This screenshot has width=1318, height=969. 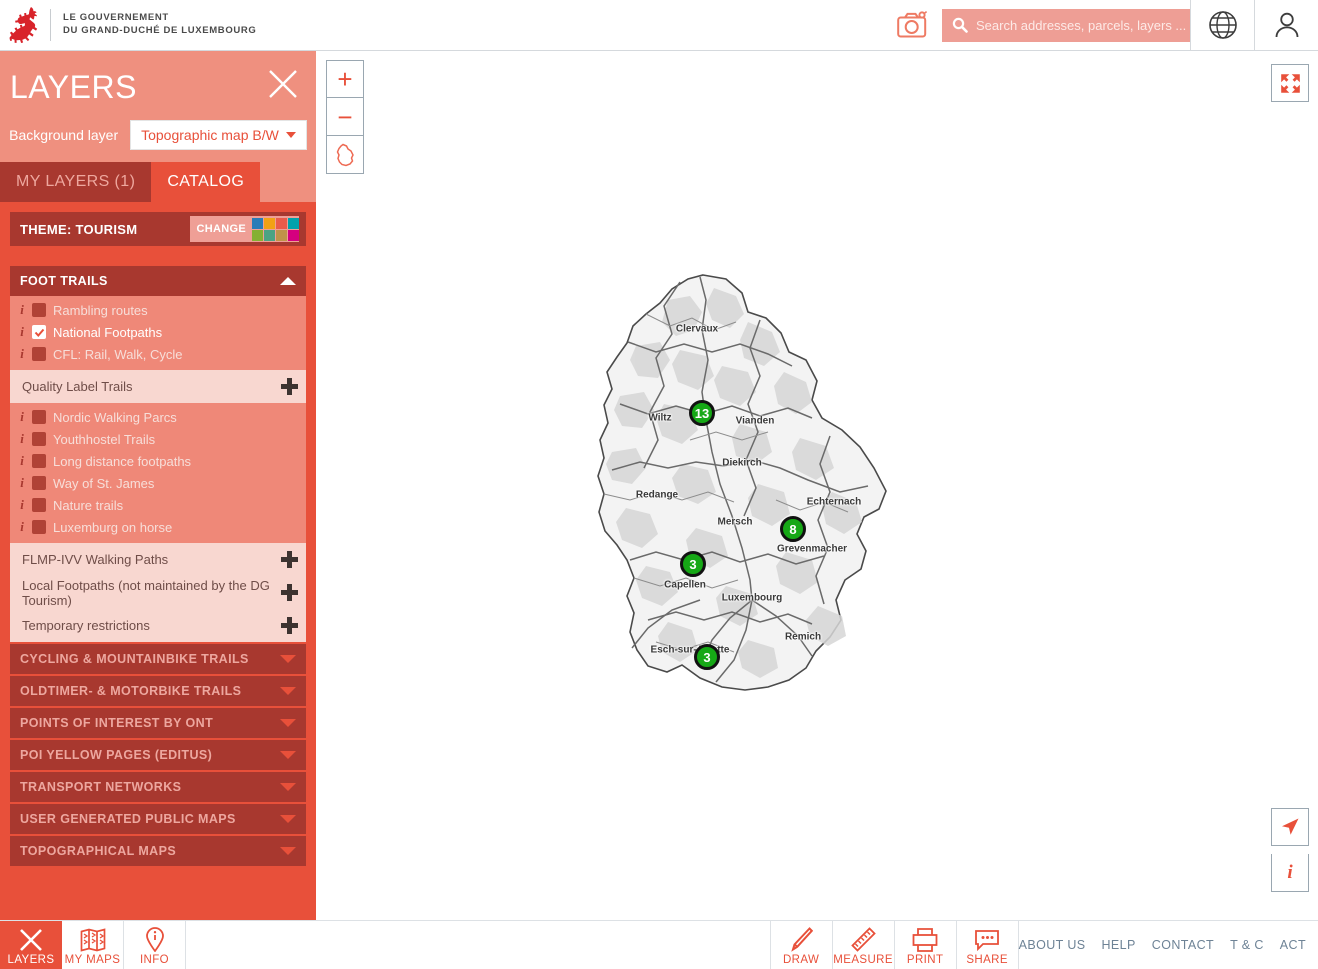 What do you see at coordinates (288, 691) in the screenshot?
I see `chevron-down-icon` at bounding box center [288, 691].